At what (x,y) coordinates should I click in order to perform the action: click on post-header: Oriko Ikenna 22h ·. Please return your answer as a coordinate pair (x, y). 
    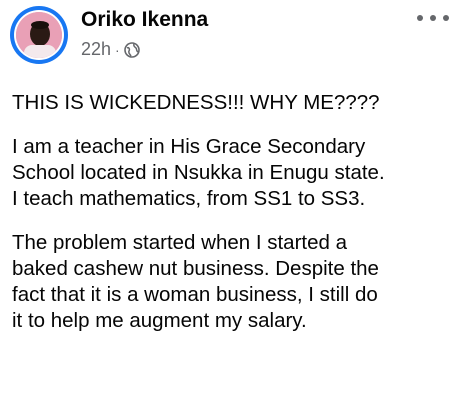
    Looking at the image, I should click on (229, 36).